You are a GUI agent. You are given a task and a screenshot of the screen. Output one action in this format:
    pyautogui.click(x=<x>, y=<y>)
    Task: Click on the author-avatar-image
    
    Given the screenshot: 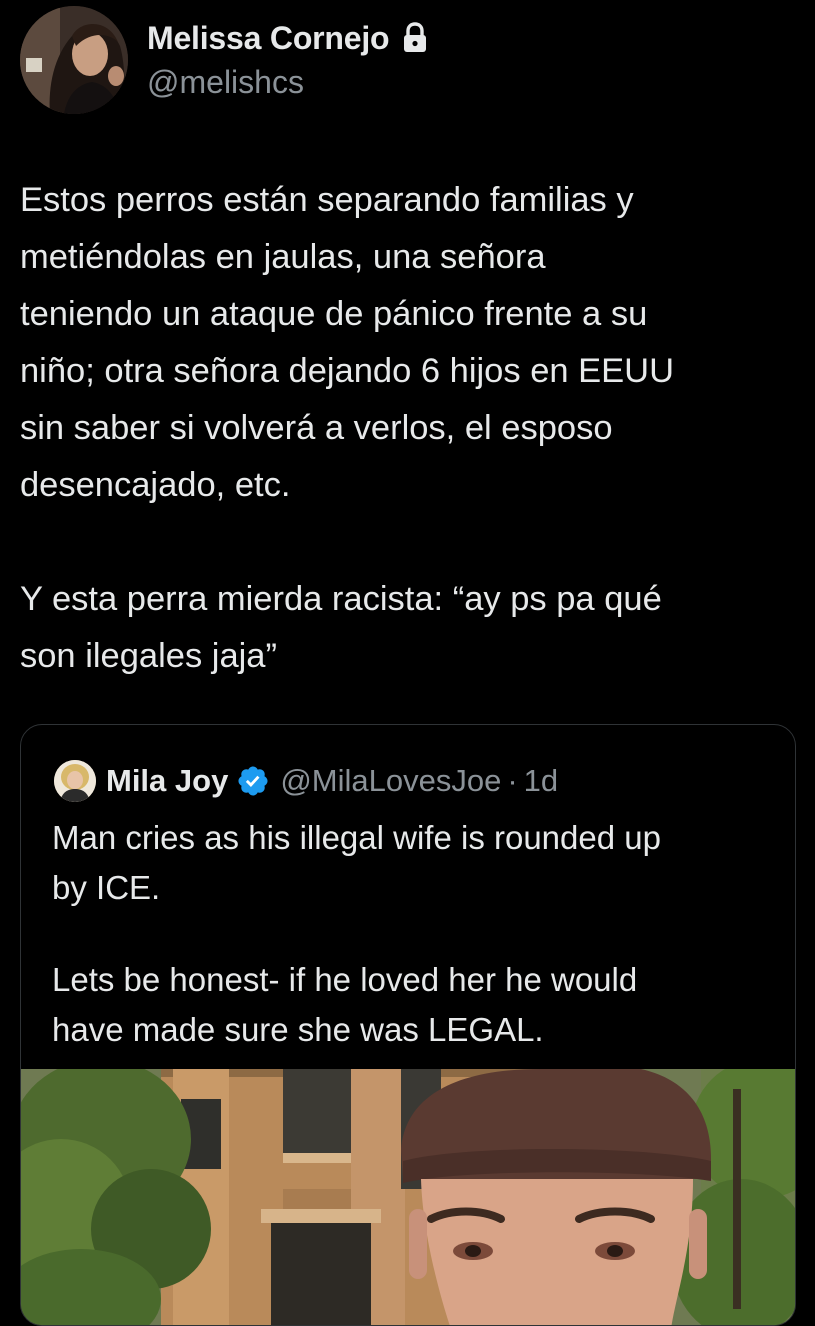 What is the action you would take?
    pyautogui.click(x=74, y=60)
    